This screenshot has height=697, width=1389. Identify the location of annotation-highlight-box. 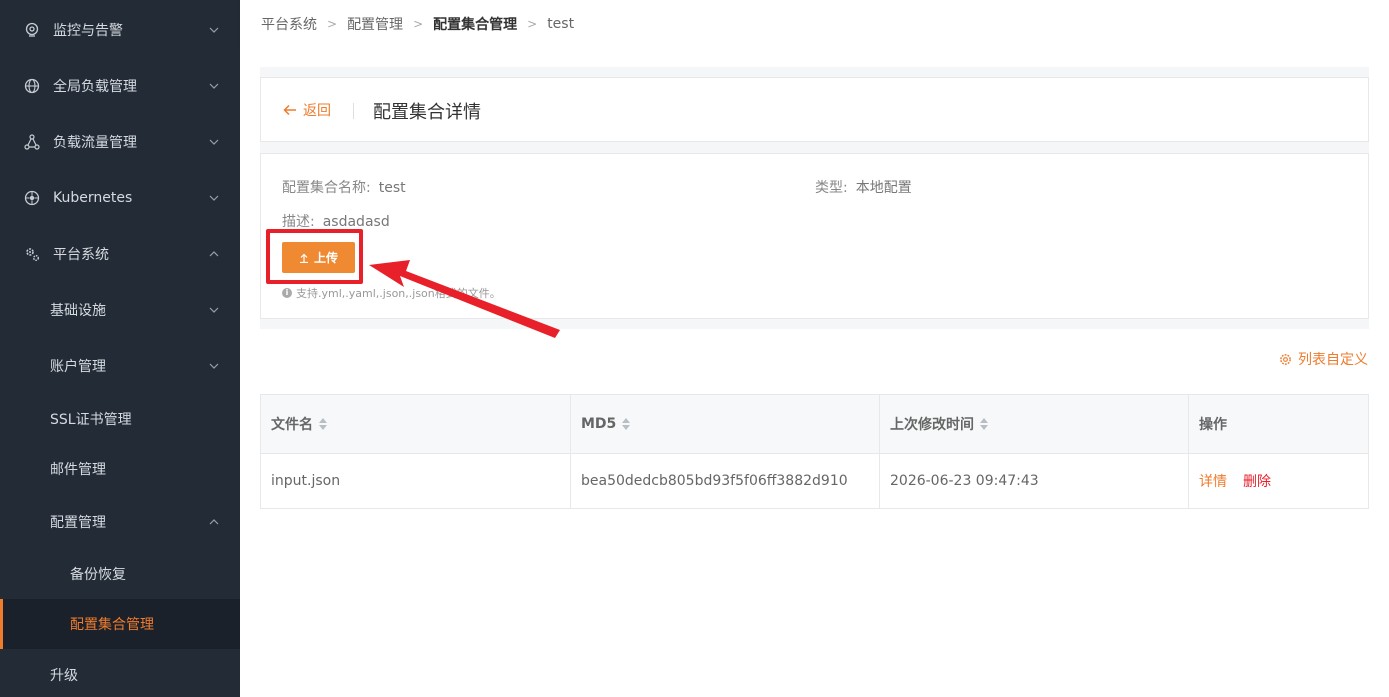
(314, 256).